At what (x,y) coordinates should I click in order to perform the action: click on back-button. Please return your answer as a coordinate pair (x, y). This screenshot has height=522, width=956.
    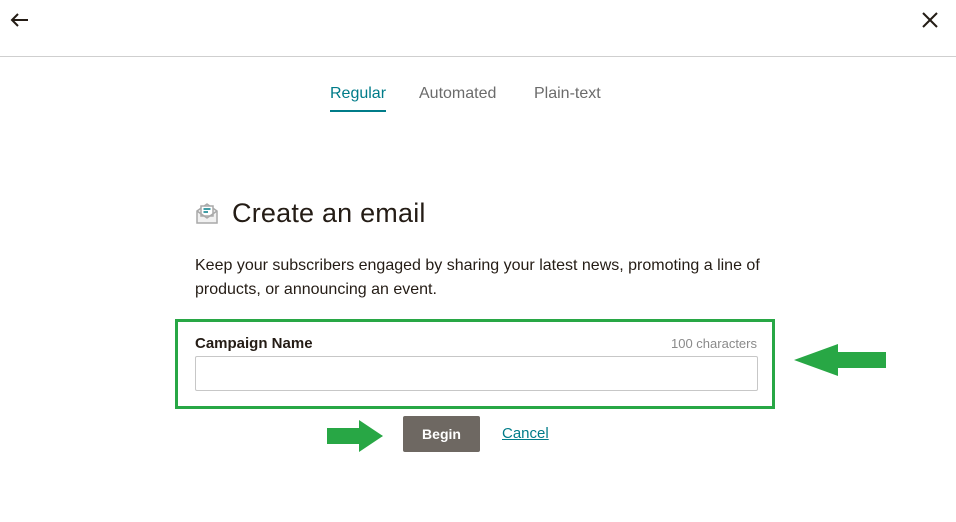
    Looking at the image, I should click on (20, 20).